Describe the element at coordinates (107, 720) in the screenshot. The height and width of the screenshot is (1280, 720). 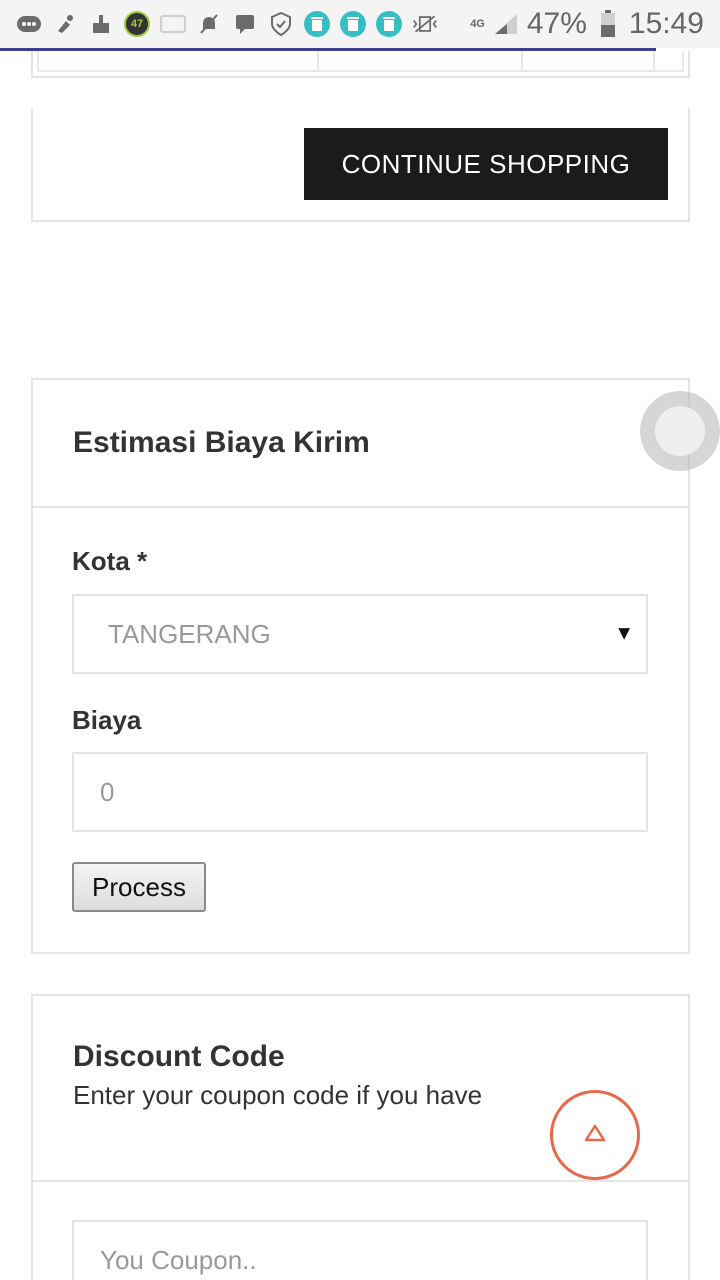
I see `cost-label: Biaya` at that location.